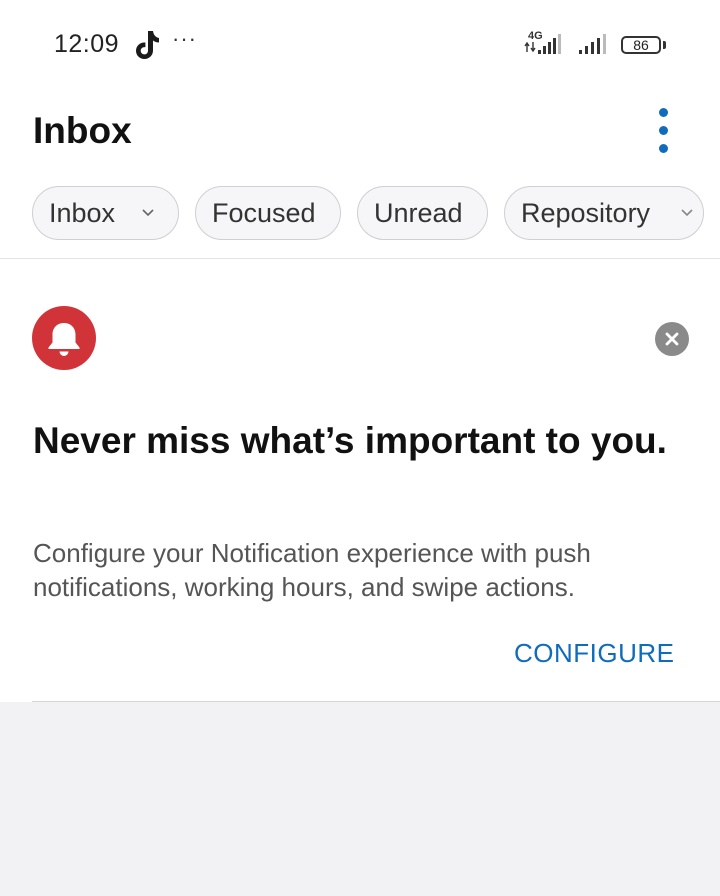 This screenshot has height=896, width=720. I want to click on tiktok-icon, so click(147, 45).